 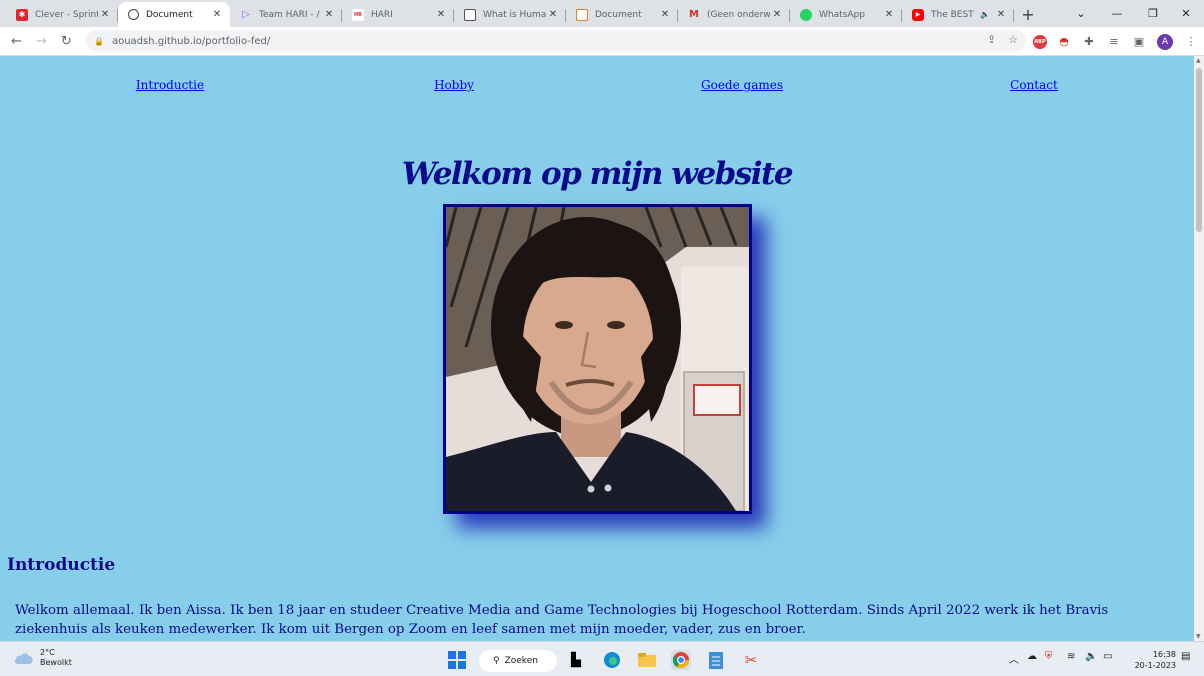 What do you see at coordinates (1155, 665) in the screenshot?
I see `clock-date: 20-1-2023` at bounding box center [1155, 665].